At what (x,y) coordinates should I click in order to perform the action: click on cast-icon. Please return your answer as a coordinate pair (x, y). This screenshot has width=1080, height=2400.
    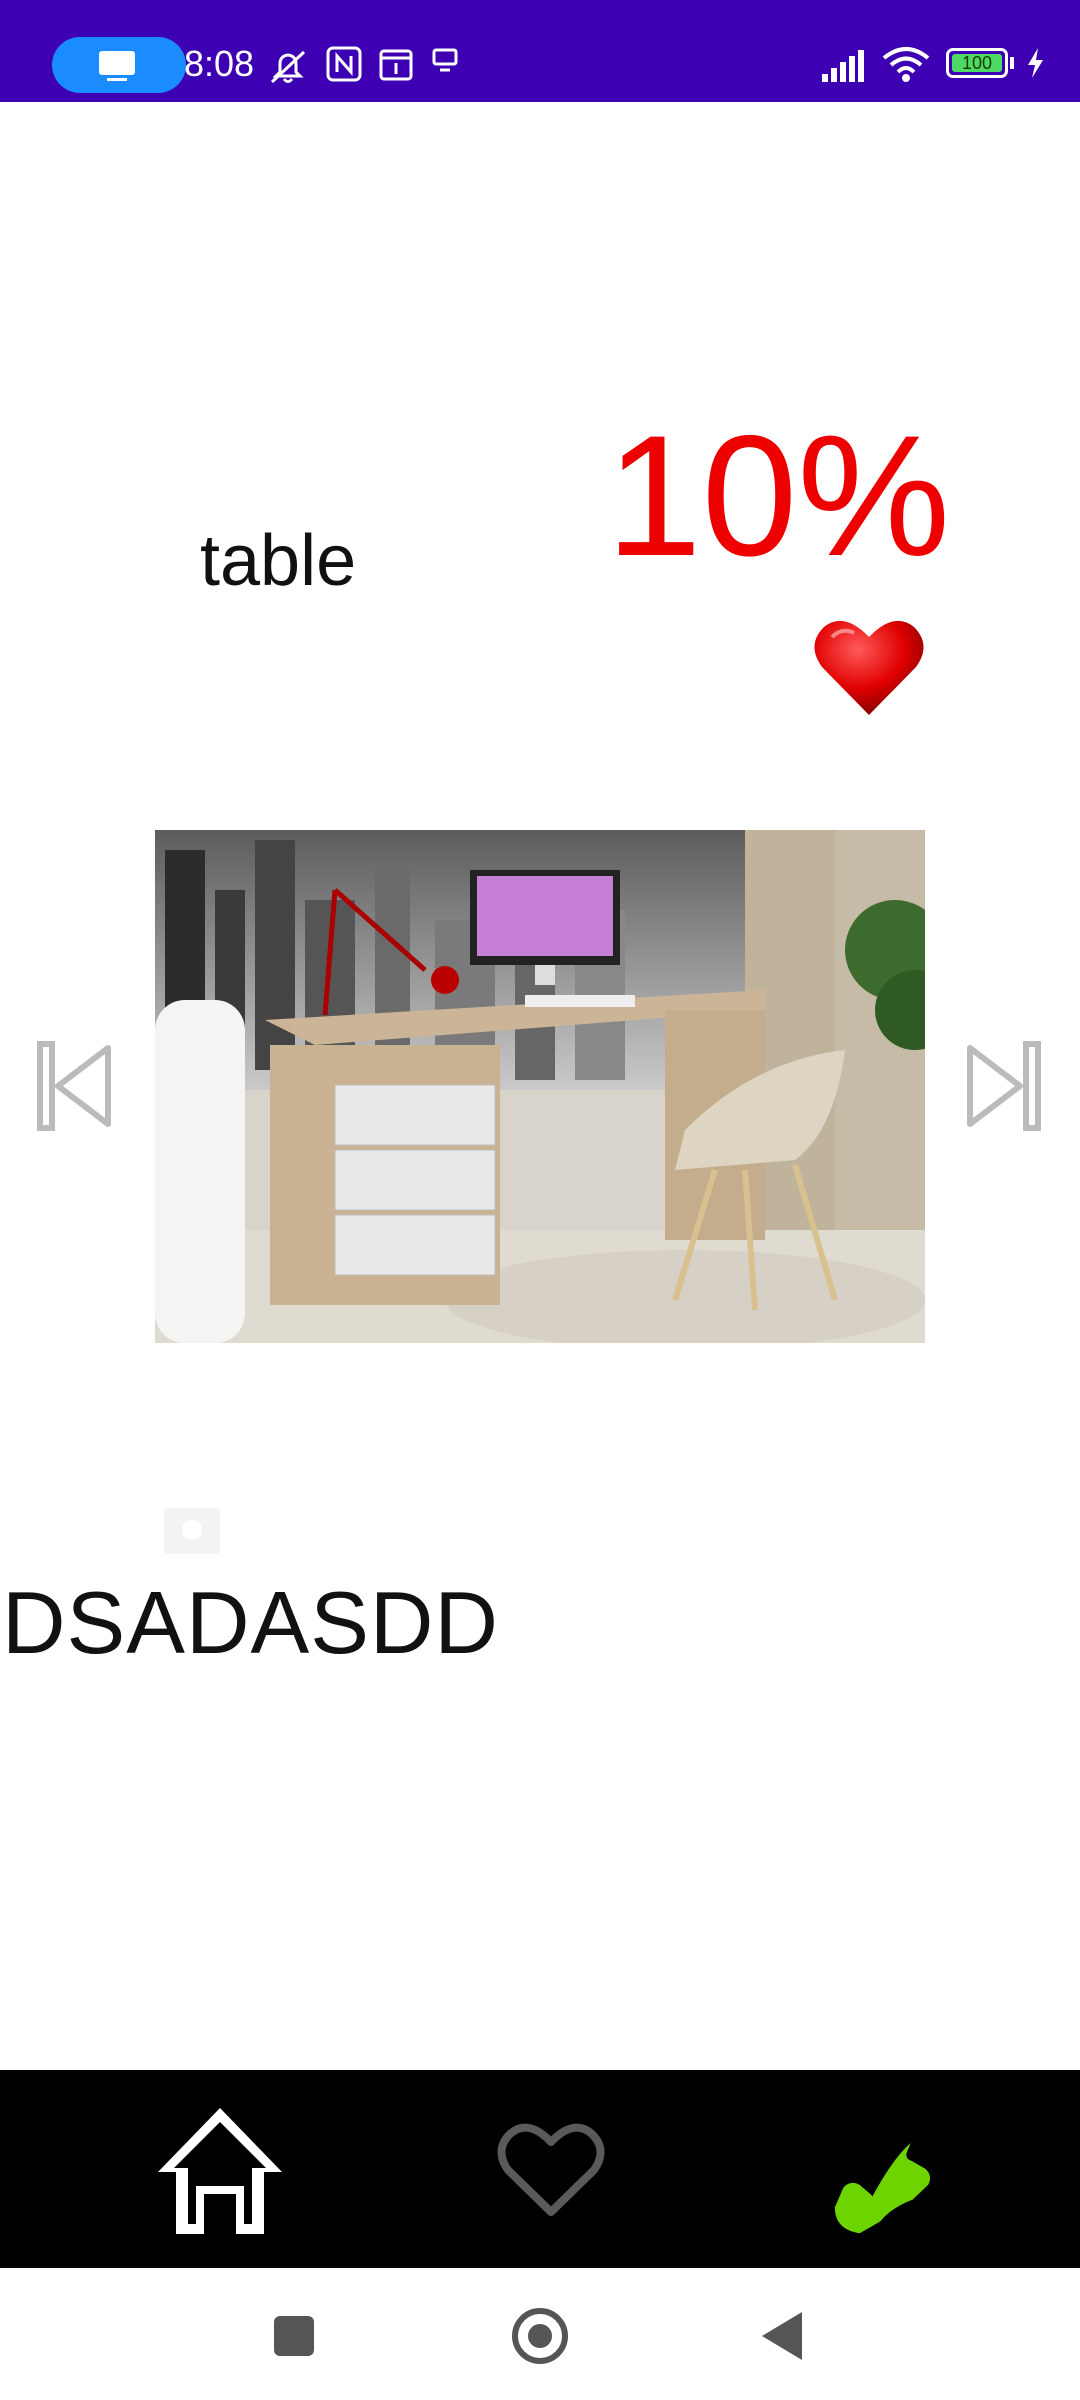
    Looking at the image, I should click on (117, 66).